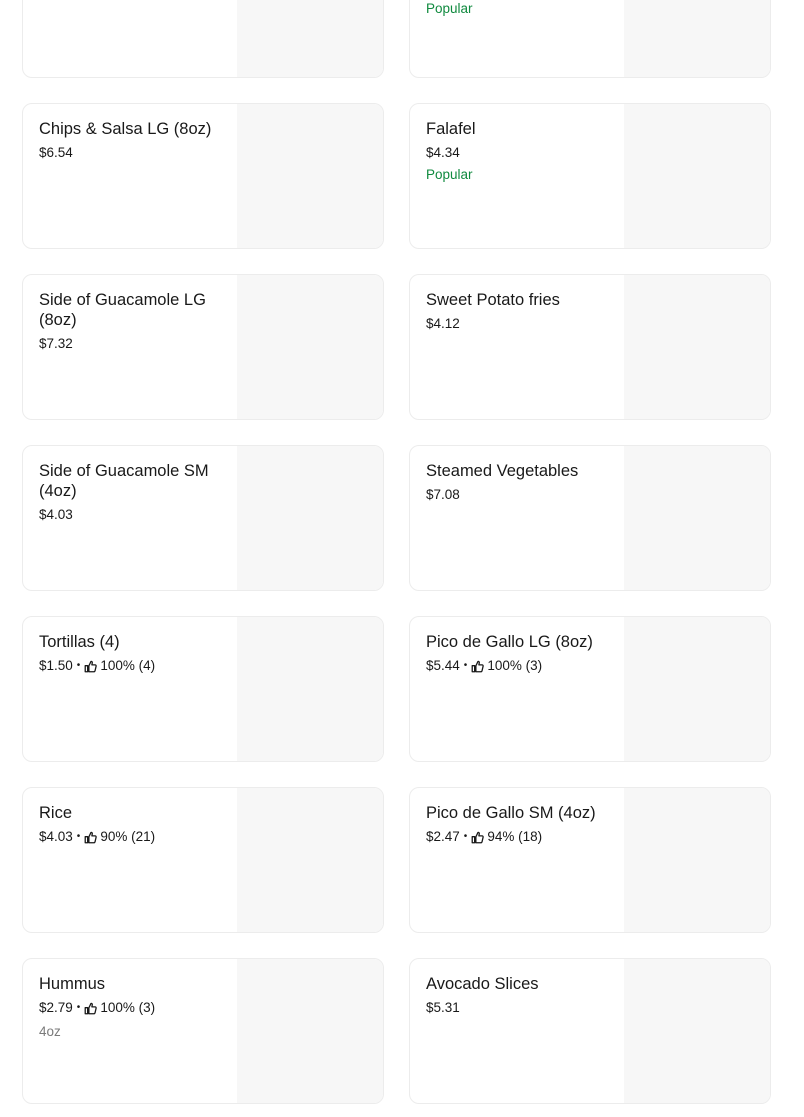  I want to click on menu-item-rating: 94% (18), so click(515, 836).